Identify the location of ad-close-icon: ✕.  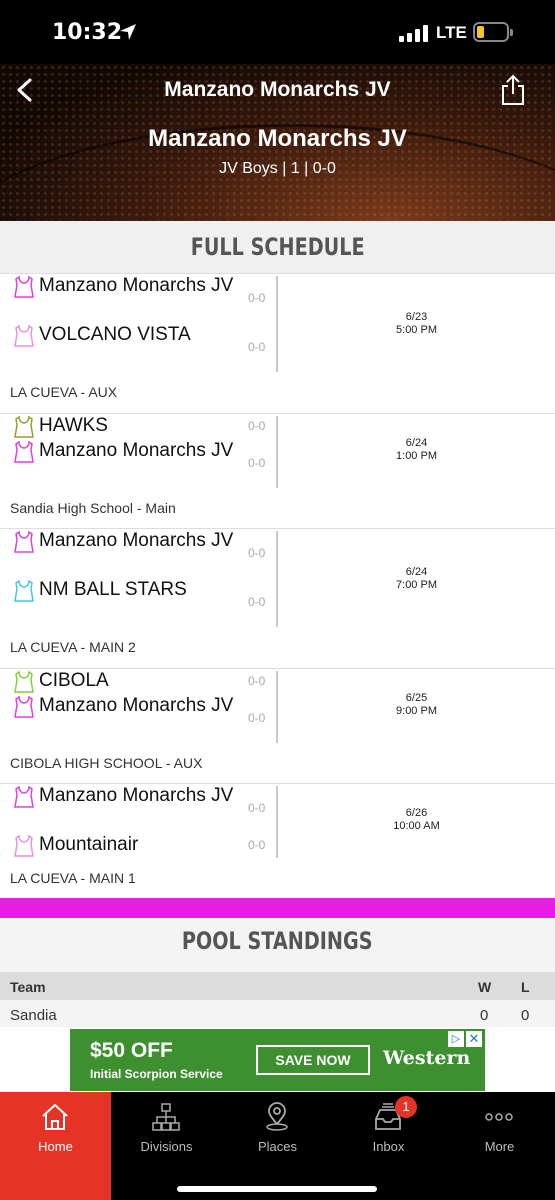
(474, 1039).